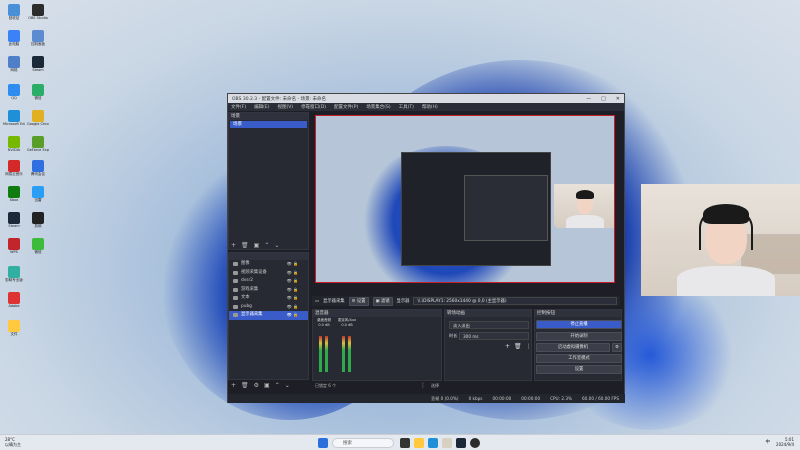 The height and width of the screenshot is (450, 800). Describe the element at coordinates (430, 107) in the screenshot. I see `menu-item: 帮助(H)` at that location.